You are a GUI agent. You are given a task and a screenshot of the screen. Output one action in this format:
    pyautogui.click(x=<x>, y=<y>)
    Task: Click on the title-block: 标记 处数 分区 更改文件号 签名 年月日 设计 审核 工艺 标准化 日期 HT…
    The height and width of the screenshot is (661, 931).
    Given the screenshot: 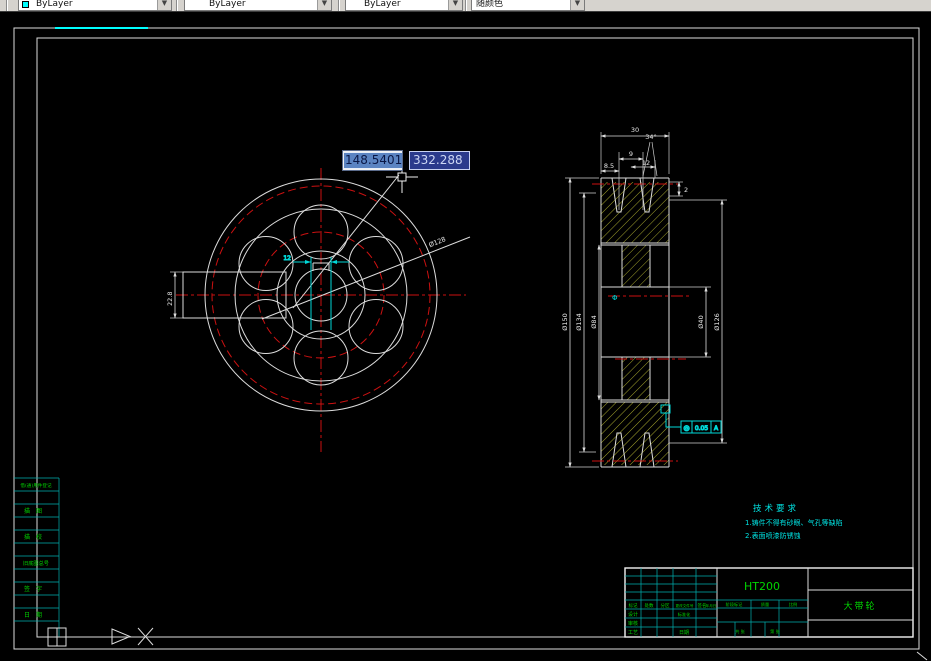 What is the action you would take?
    pyautogui.click(x=769, y=602)
    